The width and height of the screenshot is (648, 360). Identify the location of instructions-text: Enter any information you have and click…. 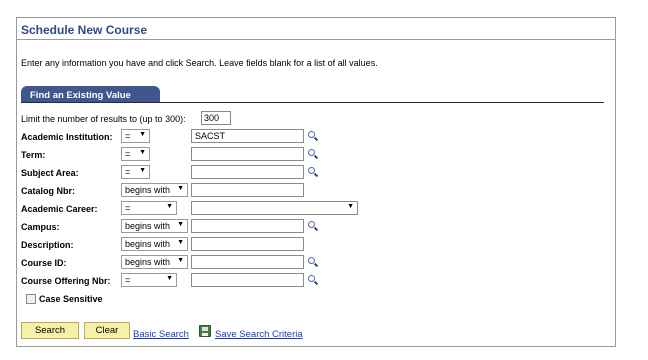
(199, 63).